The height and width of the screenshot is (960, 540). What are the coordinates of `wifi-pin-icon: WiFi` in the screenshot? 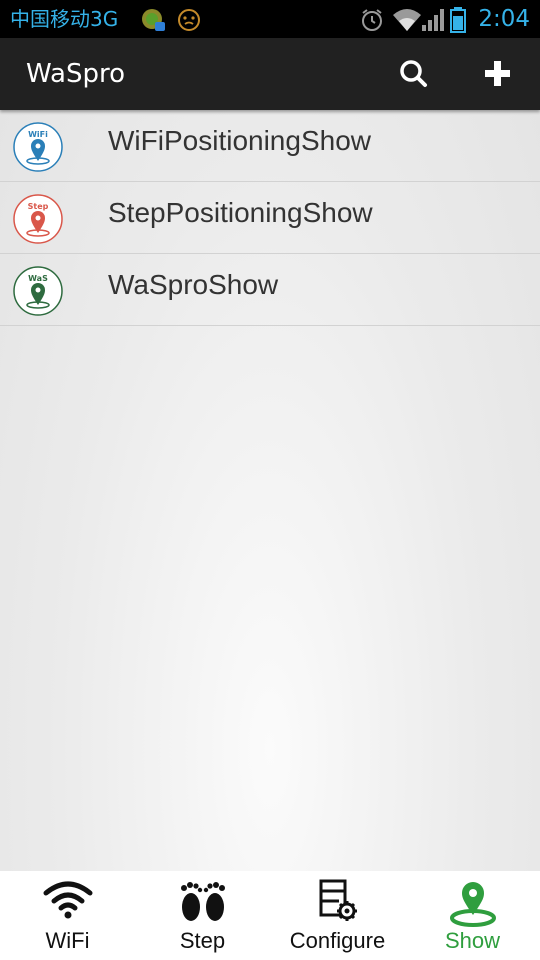 It's located at (38, 147).